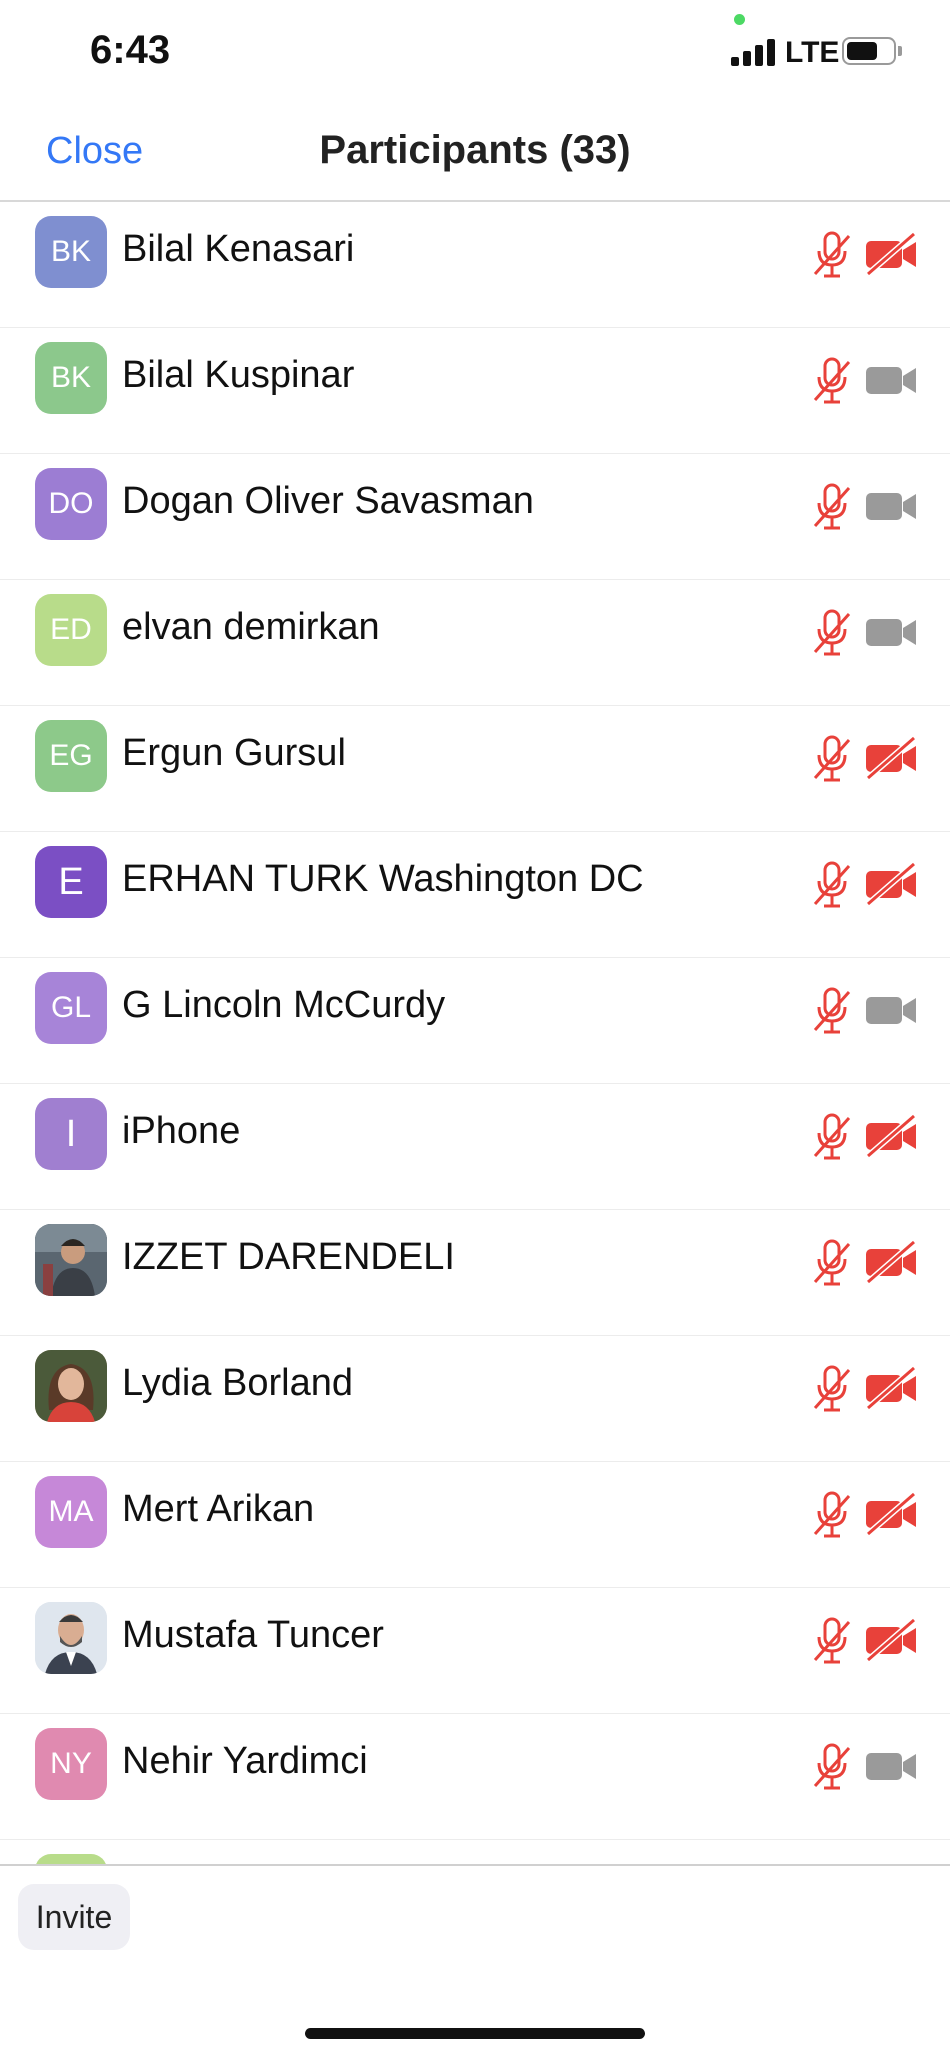 This screenshot has height=2056, width=950. What do you see at coordinates (288, 1257) in the screenshot?
I see `participant-name: IZZET DARENDELI` at bounding box center [288, 1257].